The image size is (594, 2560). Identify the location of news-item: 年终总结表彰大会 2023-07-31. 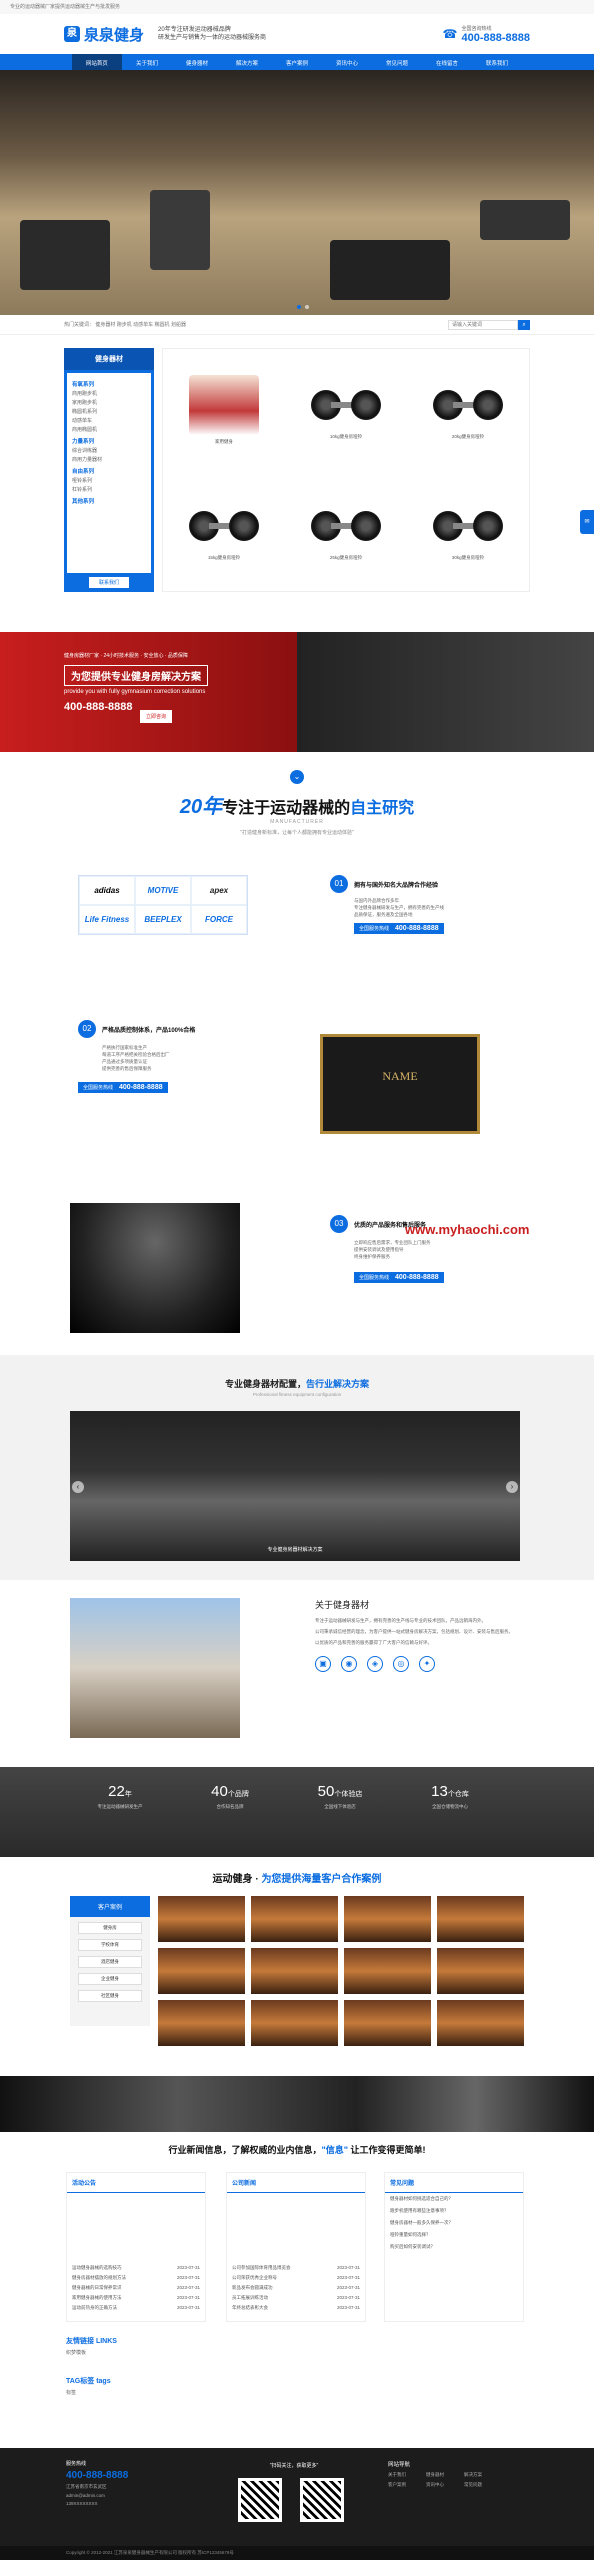
(296, 2308).